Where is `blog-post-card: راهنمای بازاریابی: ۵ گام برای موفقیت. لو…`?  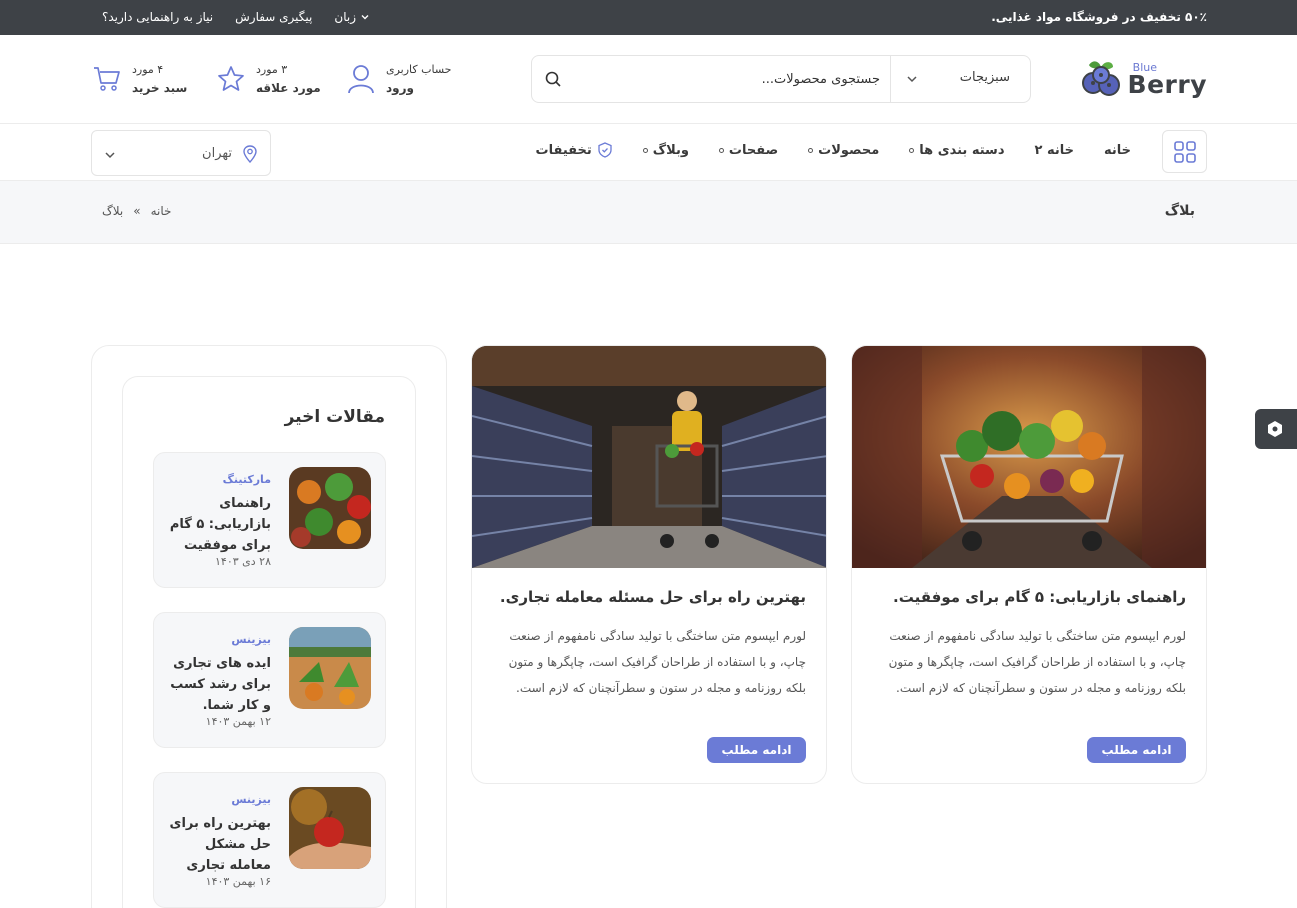
blog-post-card: راهنمای بازاریابی: ۵ گام برای موفقیت. لو… is located at coordinates (1029, 564).